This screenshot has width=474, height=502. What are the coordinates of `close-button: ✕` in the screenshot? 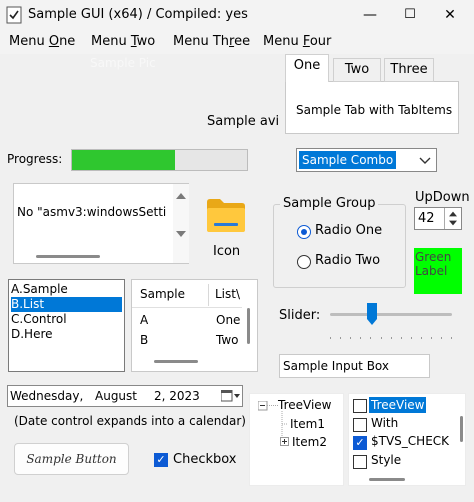 It's located at (450, 15).